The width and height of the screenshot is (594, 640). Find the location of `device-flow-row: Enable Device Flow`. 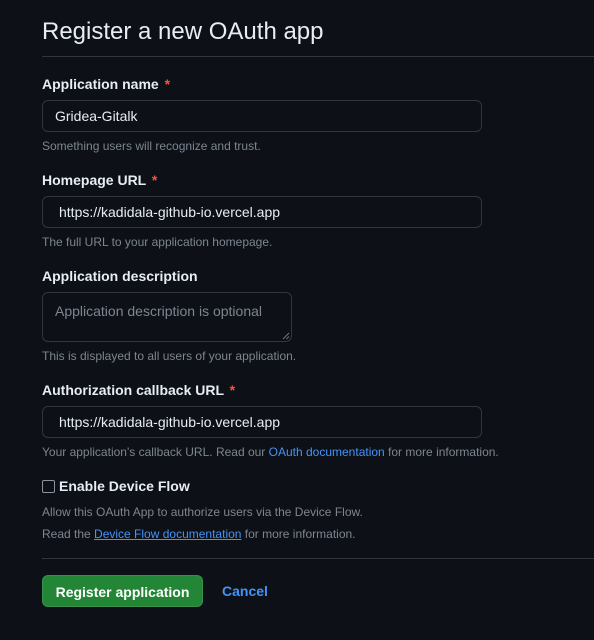

device-flow-row: Enable Device Flow is located at coordinates (116, 486).